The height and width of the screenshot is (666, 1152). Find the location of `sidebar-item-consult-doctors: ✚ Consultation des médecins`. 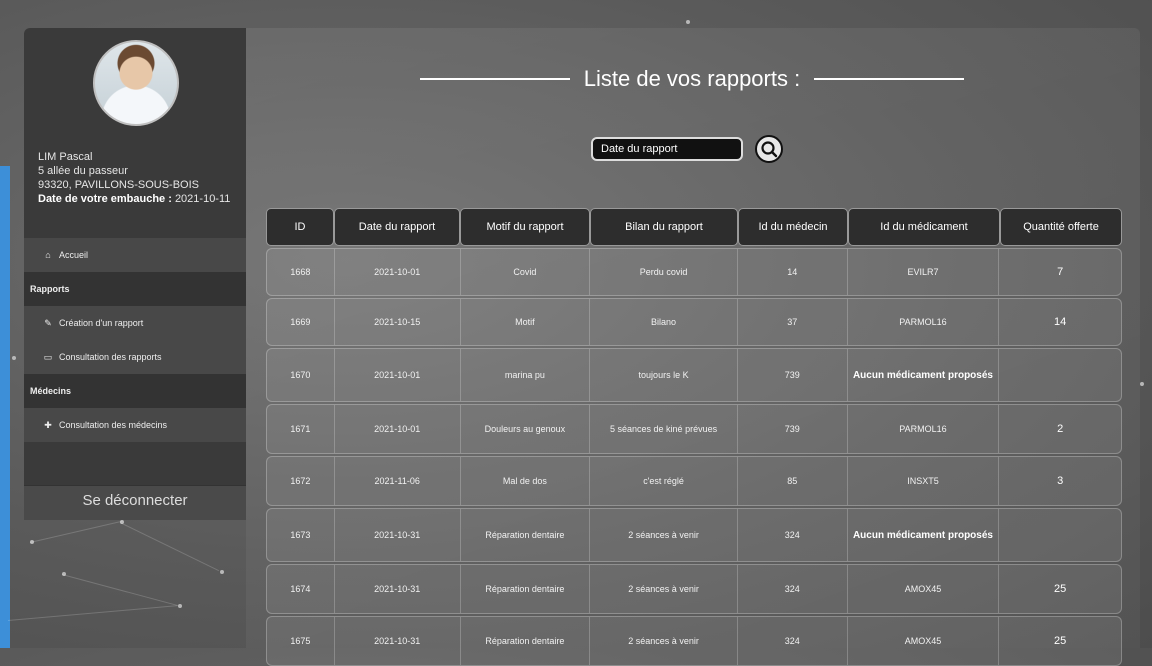

sidebar-item-consult-doctors: ✚ Consultation des médecins is located at coordinates (135, 425).